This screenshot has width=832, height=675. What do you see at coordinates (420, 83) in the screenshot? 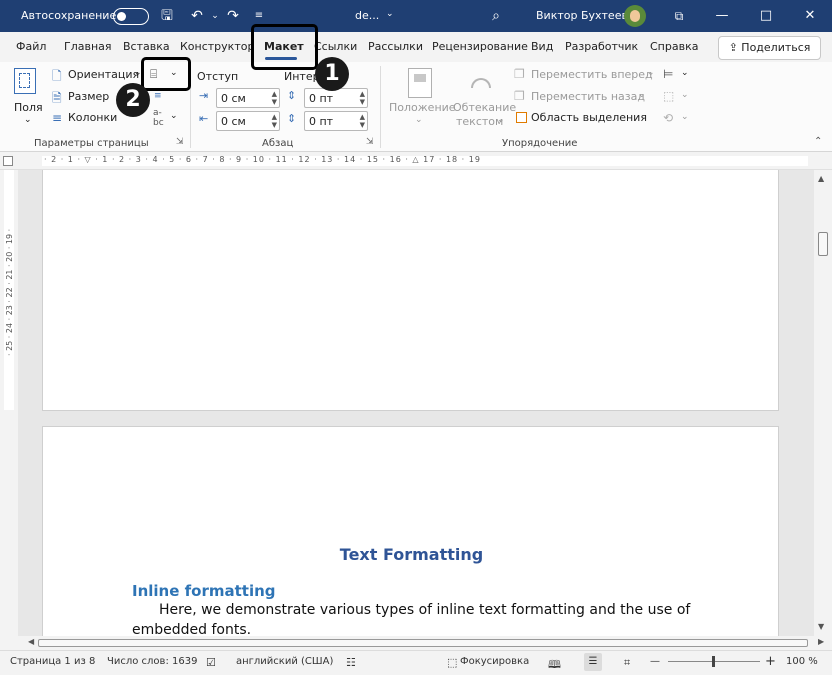
I see `position-icon` at bounding box center [420, 83].